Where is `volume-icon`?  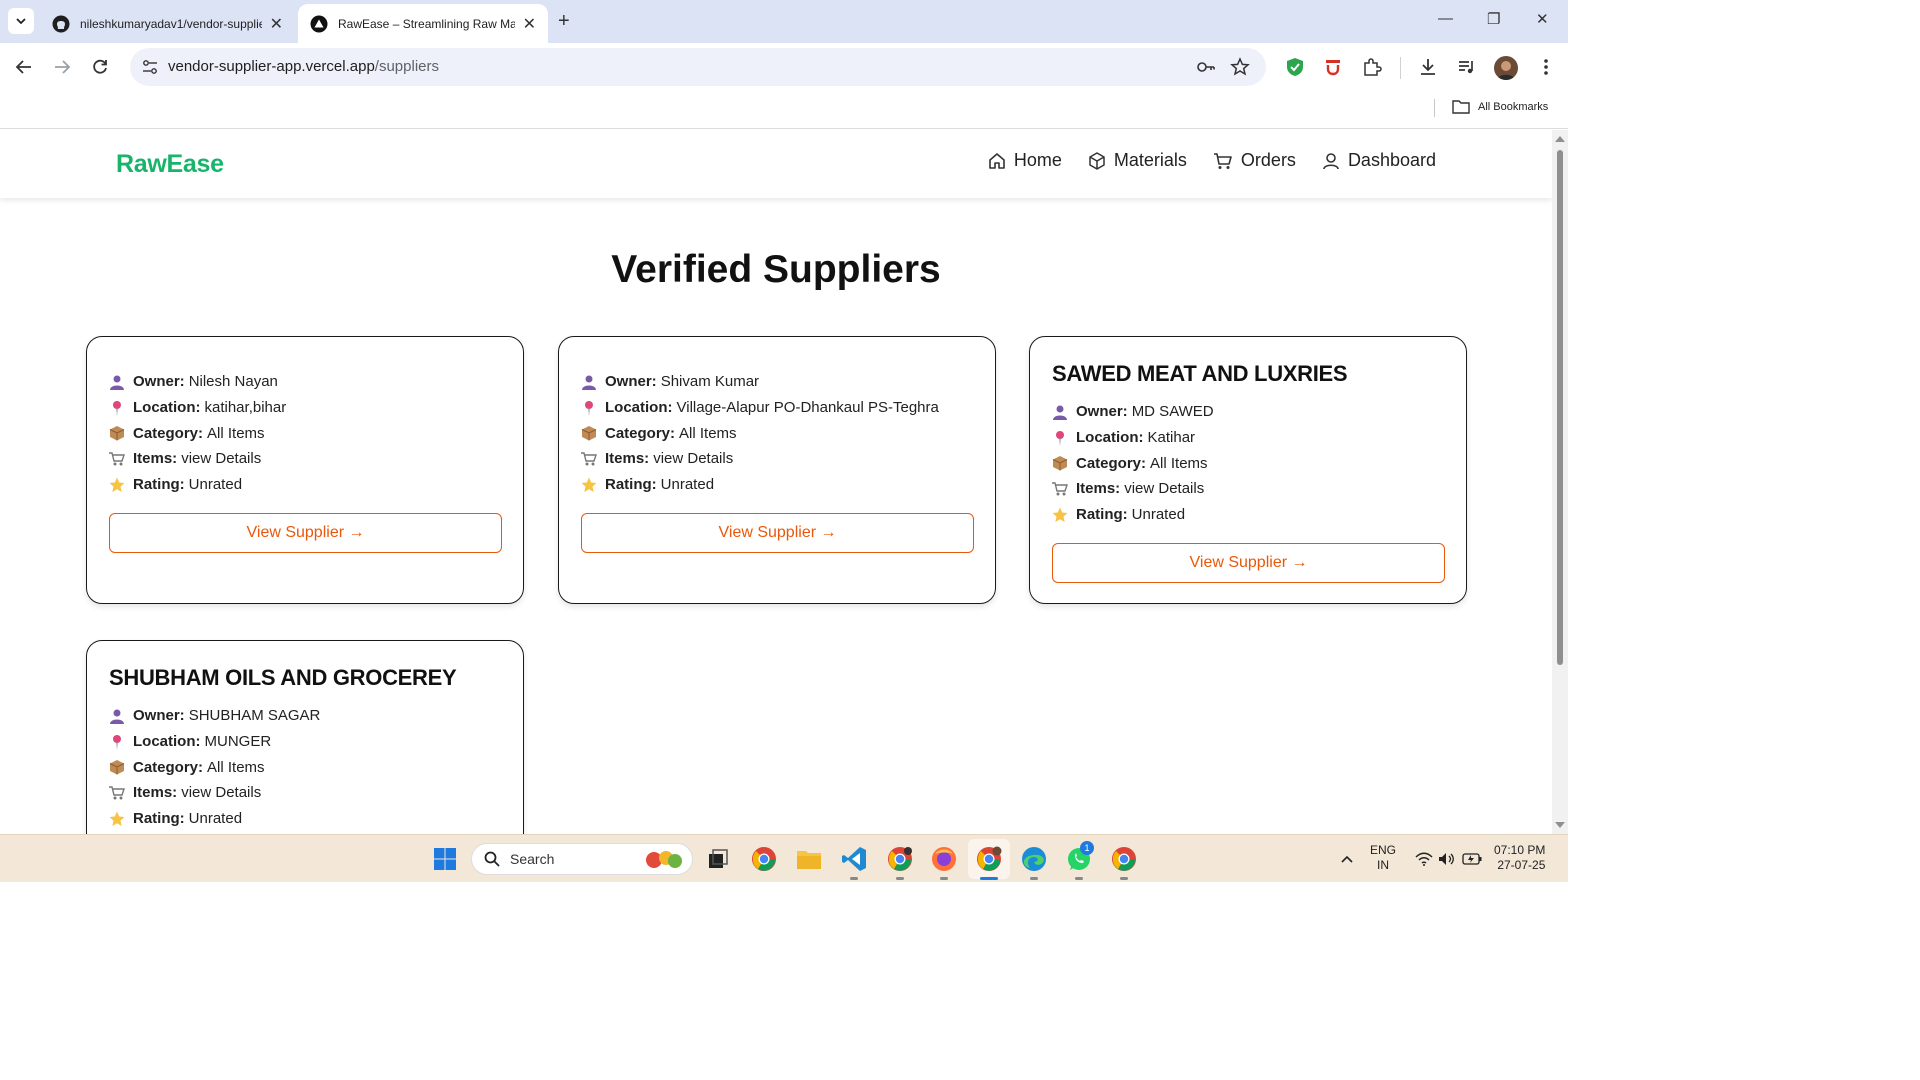
volume-icon is located at coordinates (1447, 859).